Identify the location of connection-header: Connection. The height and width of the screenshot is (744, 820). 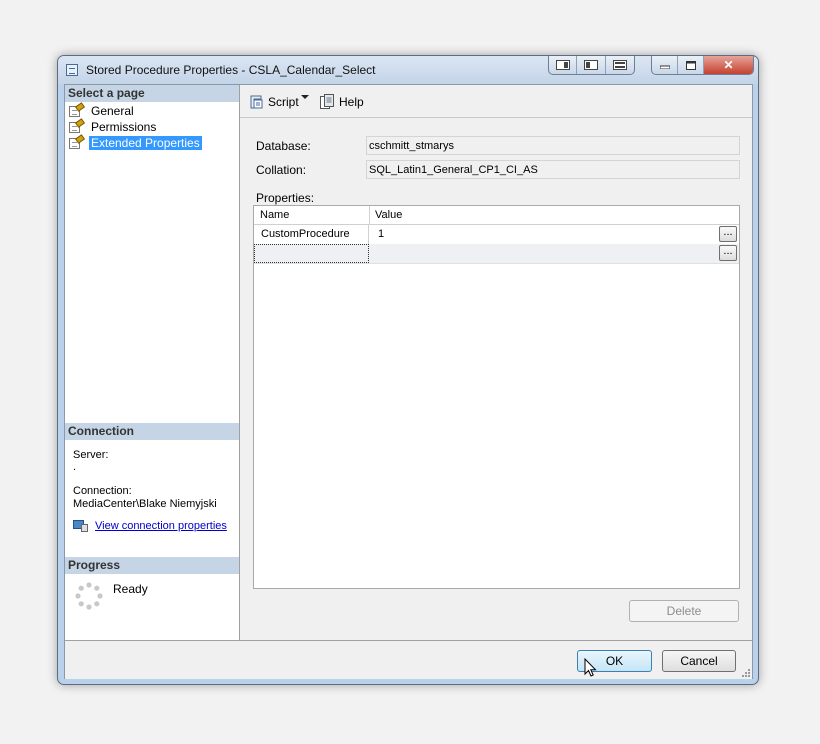
(152, 431).